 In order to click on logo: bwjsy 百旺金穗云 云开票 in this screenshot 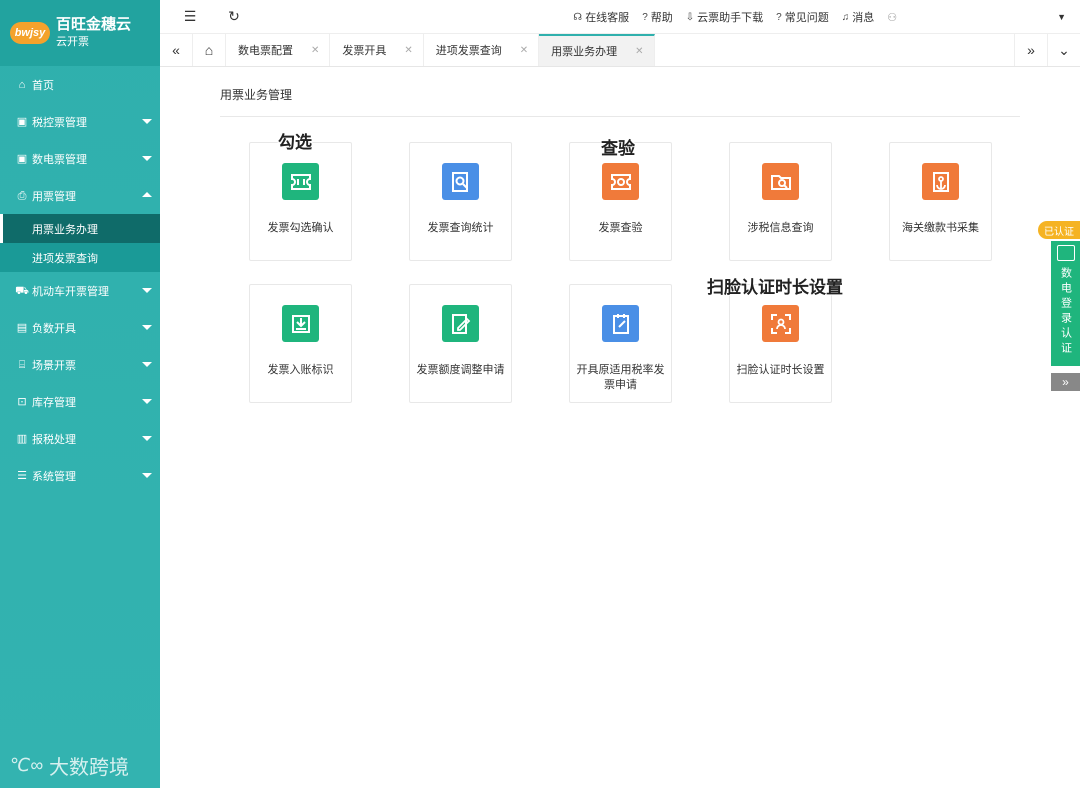, I will do `click(80, 33)`.